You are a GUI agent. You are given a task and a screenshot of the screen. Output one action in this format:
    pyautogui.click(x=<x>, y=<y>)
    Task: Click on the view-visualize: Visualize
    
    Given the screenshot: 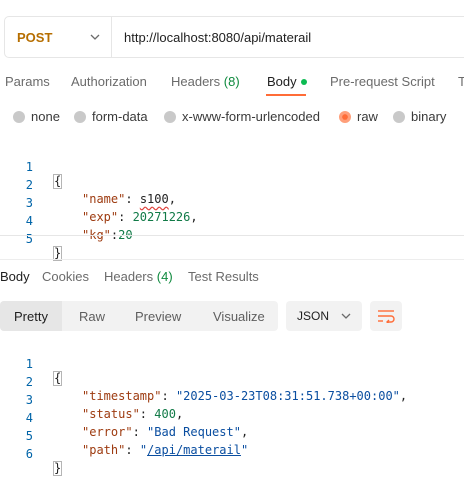 What is the action you would take?
    pyautogui.click(x=239, y=316)
    